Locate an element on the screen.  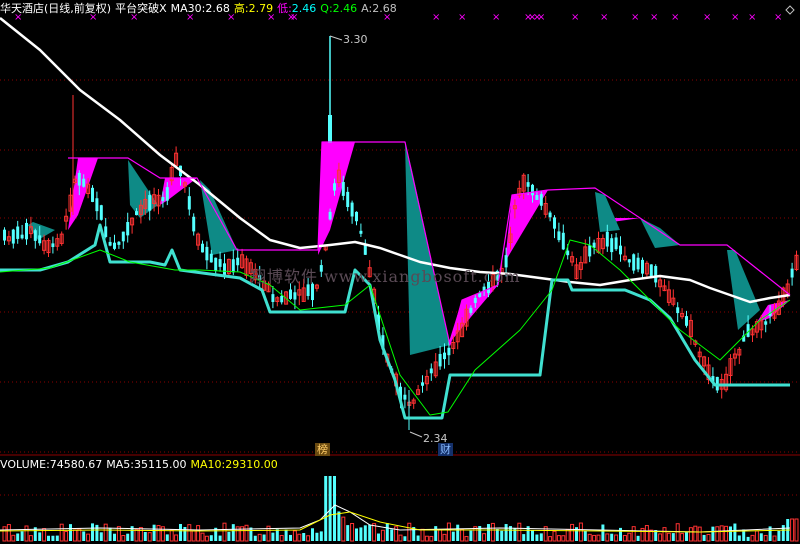
badge-cai: 财 is located at coordinates (445, 449).